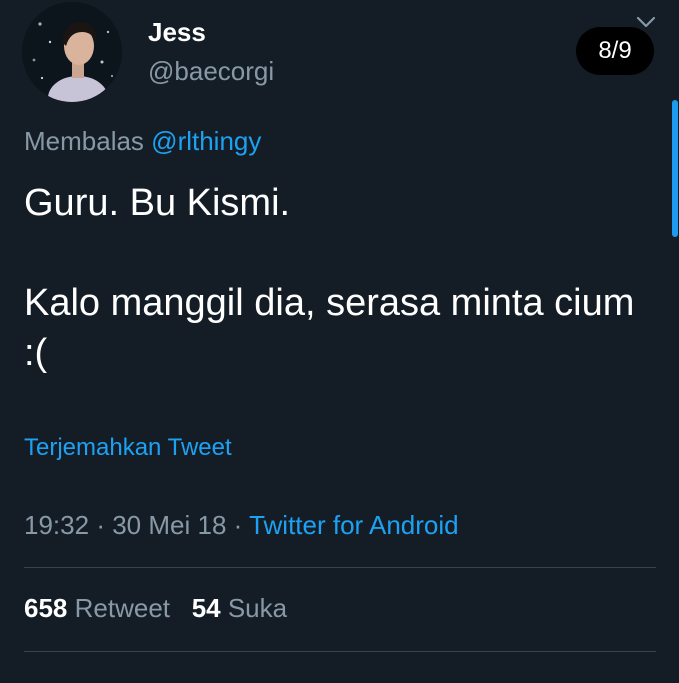  Describe the element at coordinates (206, 608) in the screenshot. I see `like-count: 54` at that location.